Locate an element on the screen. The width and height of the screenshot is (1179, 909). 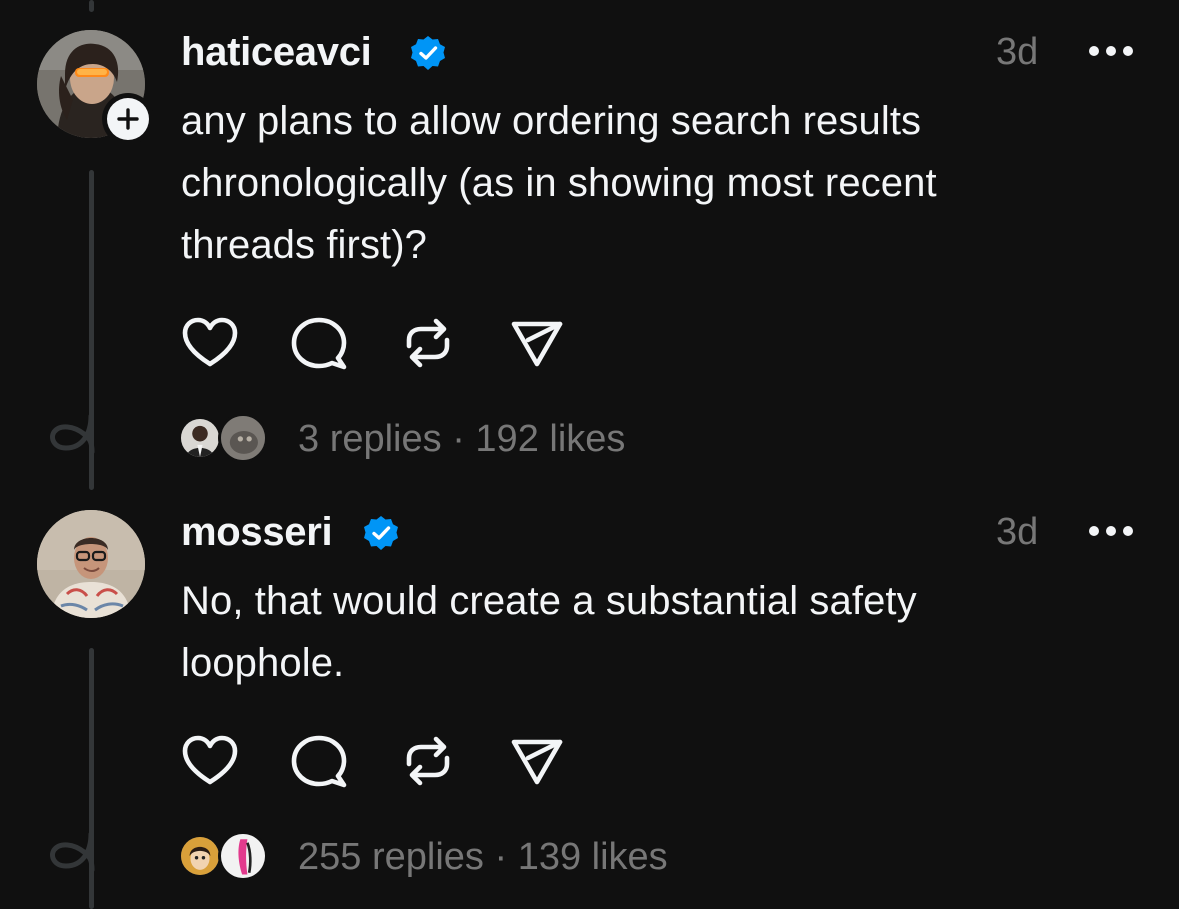
avatar-image is located at coordinates (91, 564).